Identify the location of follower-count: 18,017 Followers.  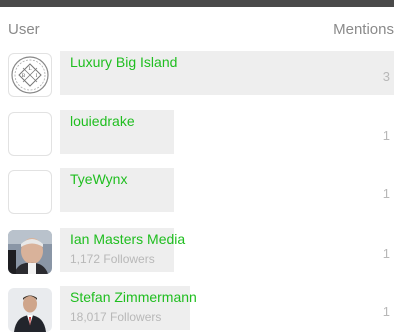
(116, 317).